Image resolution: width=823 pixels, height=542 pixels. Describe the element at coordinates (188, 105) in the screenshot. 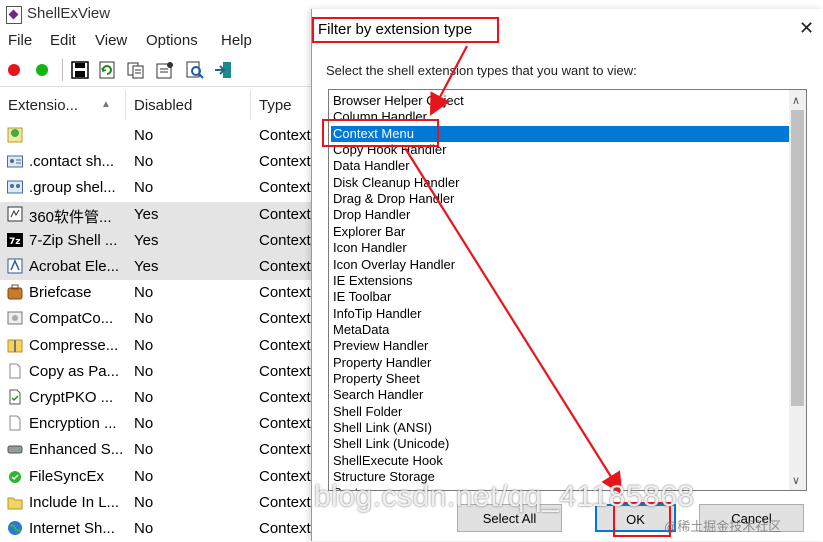

I see `column-header-disabled: Disabled` at that location.